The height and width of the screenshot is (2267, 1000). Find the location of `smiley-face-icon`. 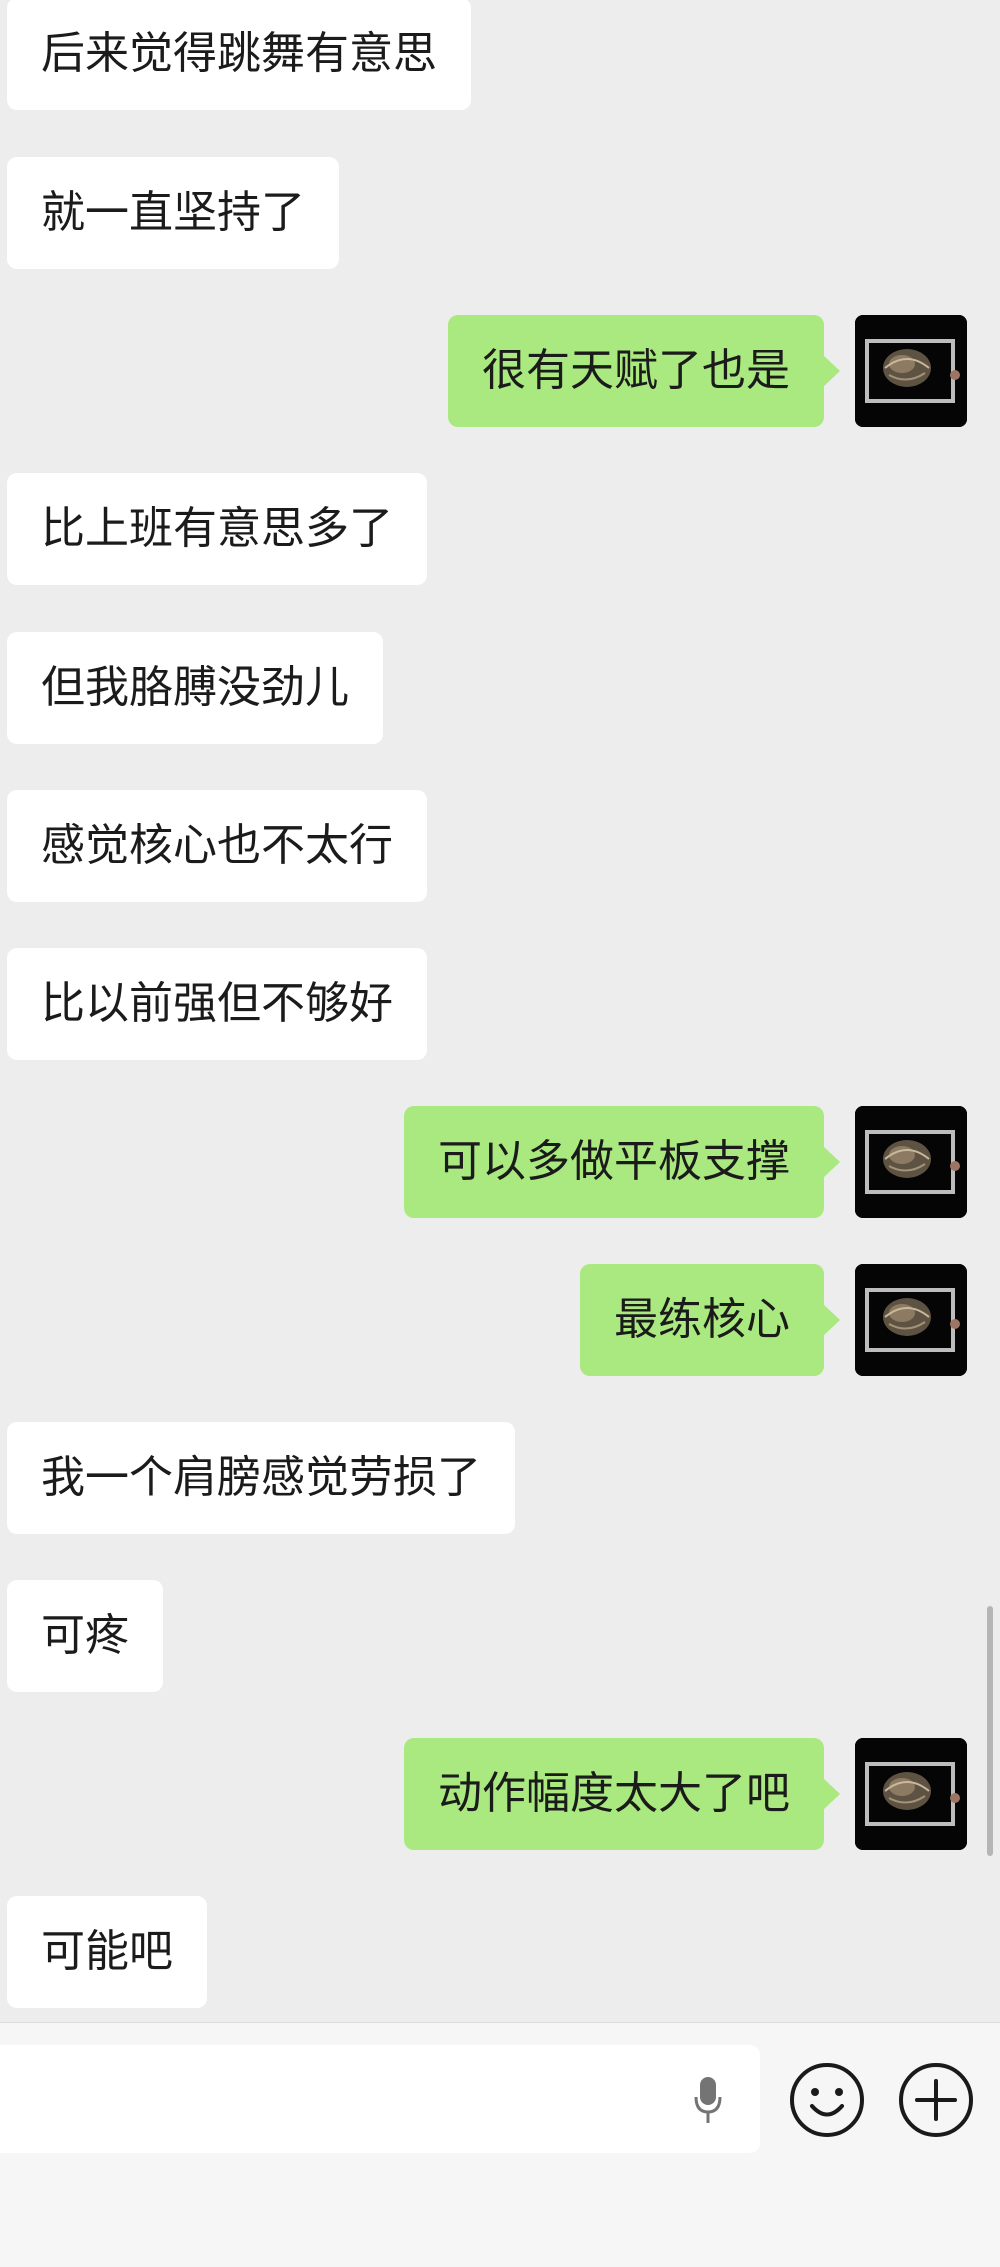

smiley-face-icon is located at coordinates (827, 2100).